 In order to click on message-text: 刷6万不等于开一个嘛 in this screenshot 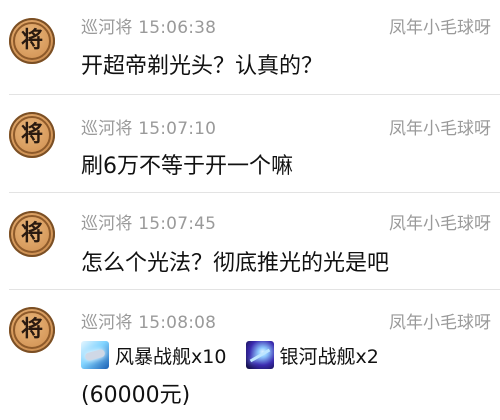, I will do `click(187, 166)`.